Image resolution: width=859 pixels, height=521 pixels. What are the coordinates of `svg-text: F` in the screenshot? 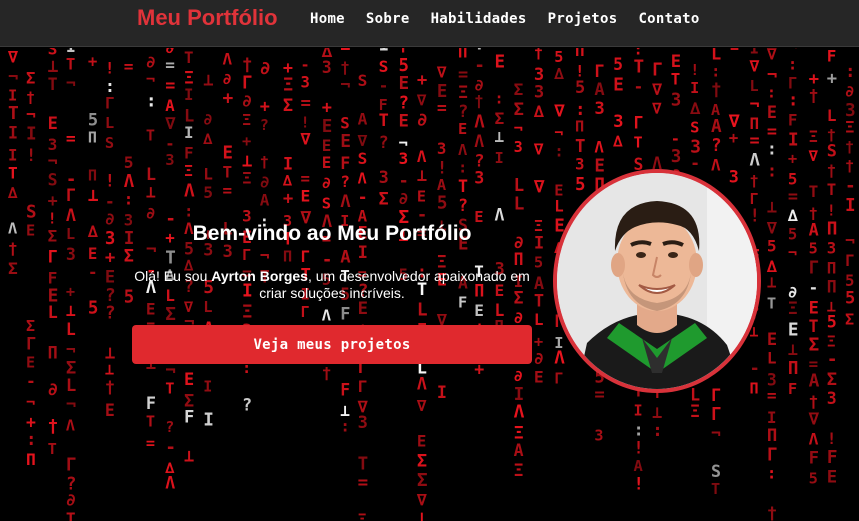 It's located at (832, 457).